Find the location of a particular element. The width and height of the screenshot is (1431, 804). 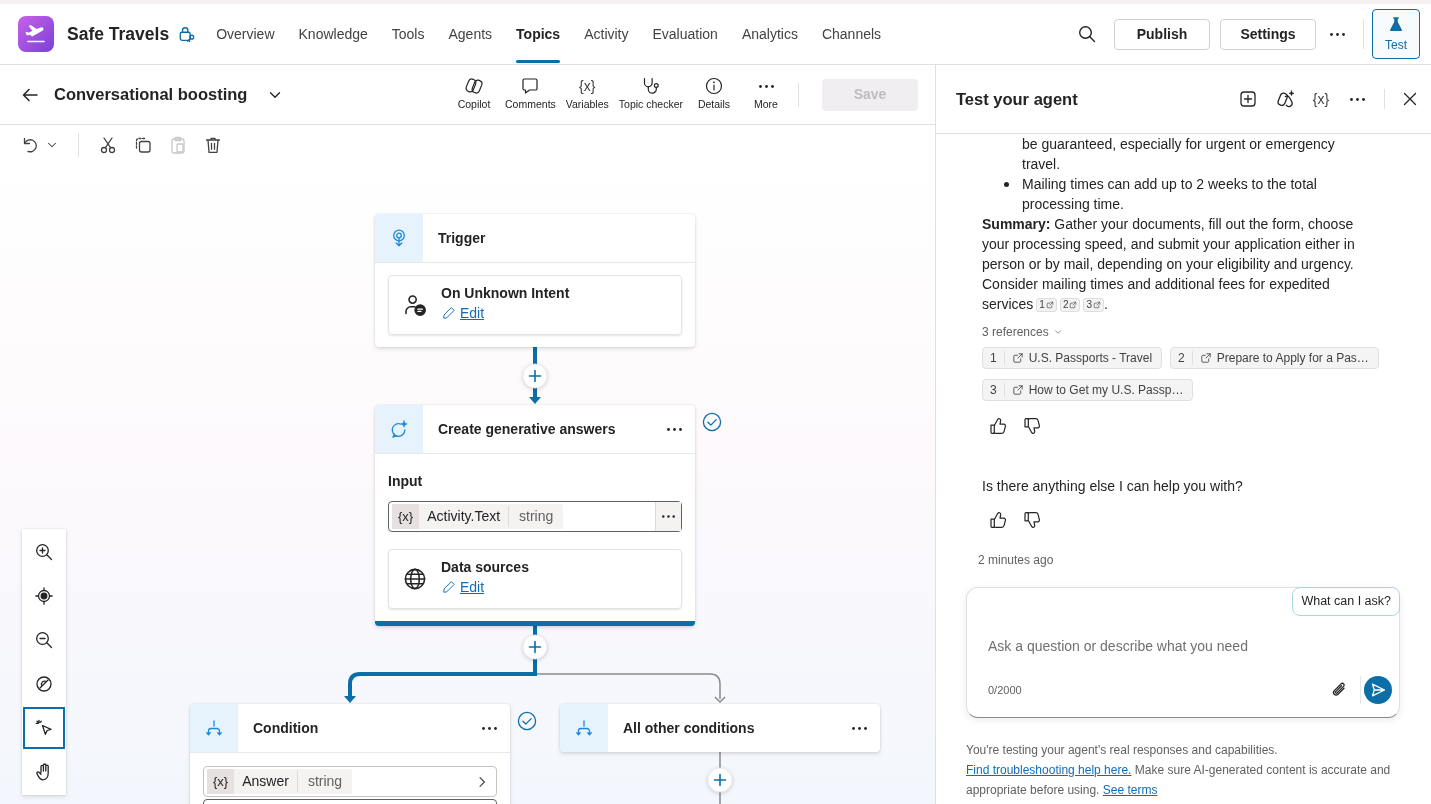

flow-node: Create generative answers Input {x} Activity.Text string Data sources Edit is located at coordinates (535, 515).